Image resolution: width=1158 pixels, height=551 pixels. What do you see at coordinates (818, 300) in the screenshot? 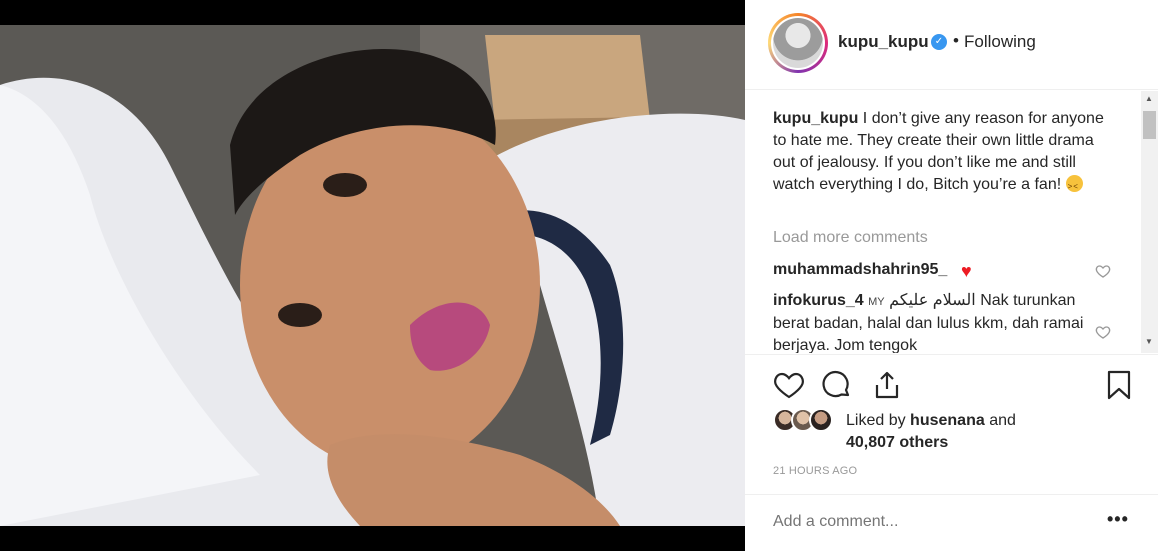
I see `comment-username: infokurus_4` at bounding box center [818, 300].